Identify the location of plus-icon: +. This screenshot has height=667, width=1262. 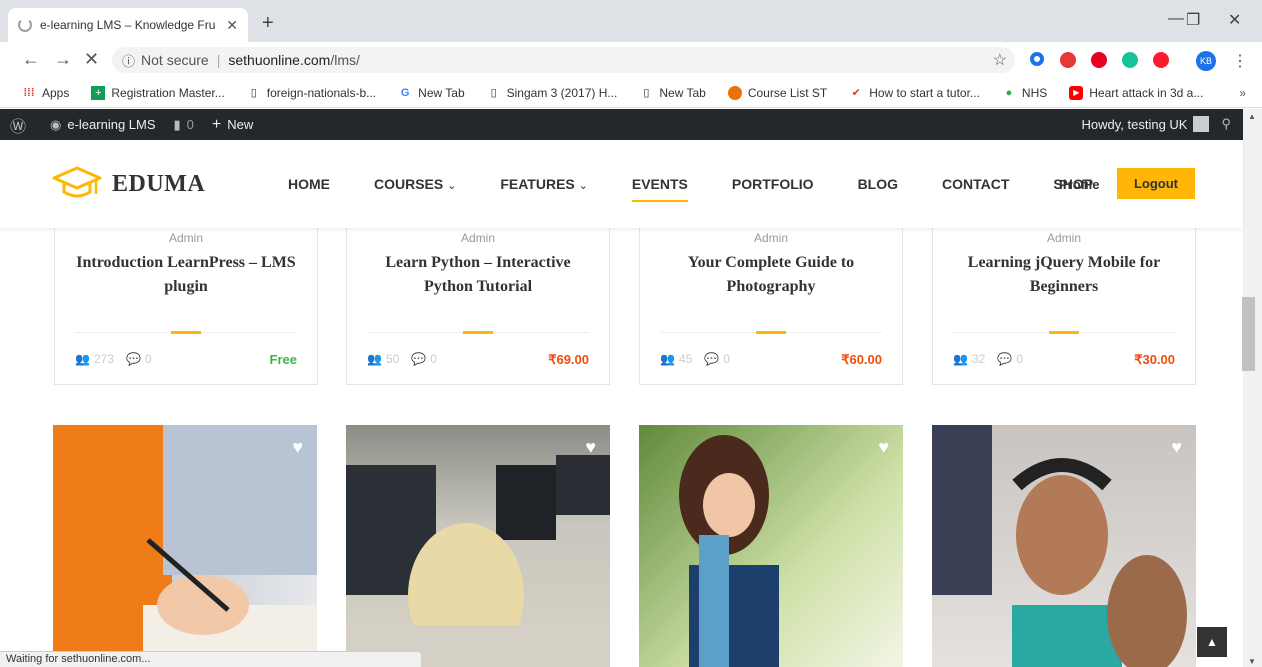
(216, 124).